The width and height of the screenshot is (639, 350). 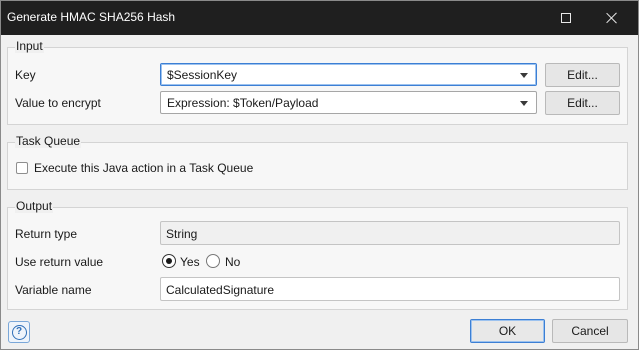 What do you see at coordinates (169, 261) in the screenshot?
I see `yes-radio` at bounding box center [169, 261].